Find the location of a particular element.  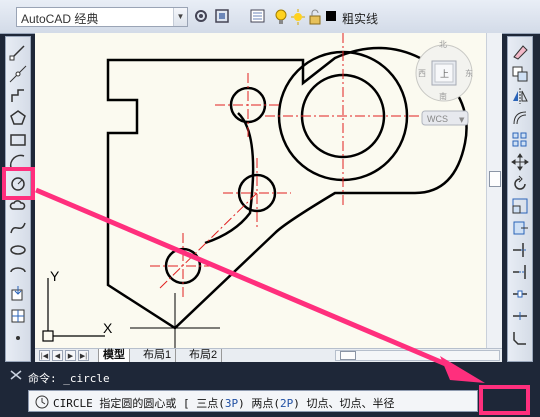

horizontal-scrollbar is located at coordinates (417, 355).